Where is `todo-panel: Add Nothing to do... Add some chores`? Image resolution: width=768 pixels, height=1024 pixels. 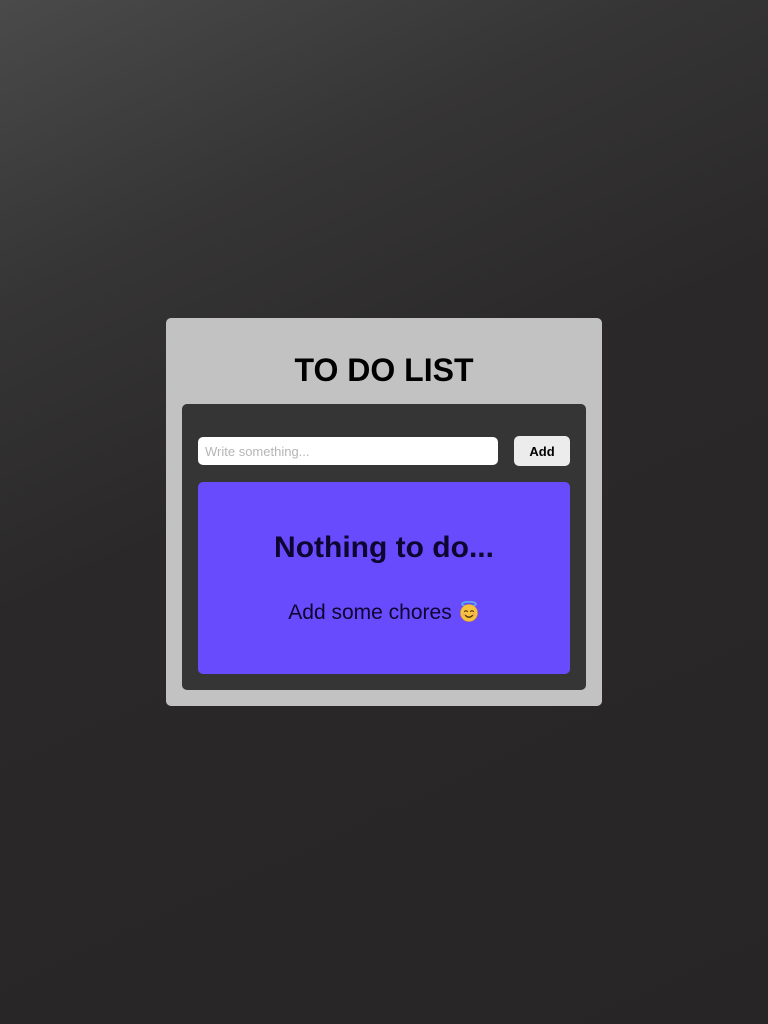
todo-panel: Add Nothing to do... Add some chores is located at coordinates (384, 547).